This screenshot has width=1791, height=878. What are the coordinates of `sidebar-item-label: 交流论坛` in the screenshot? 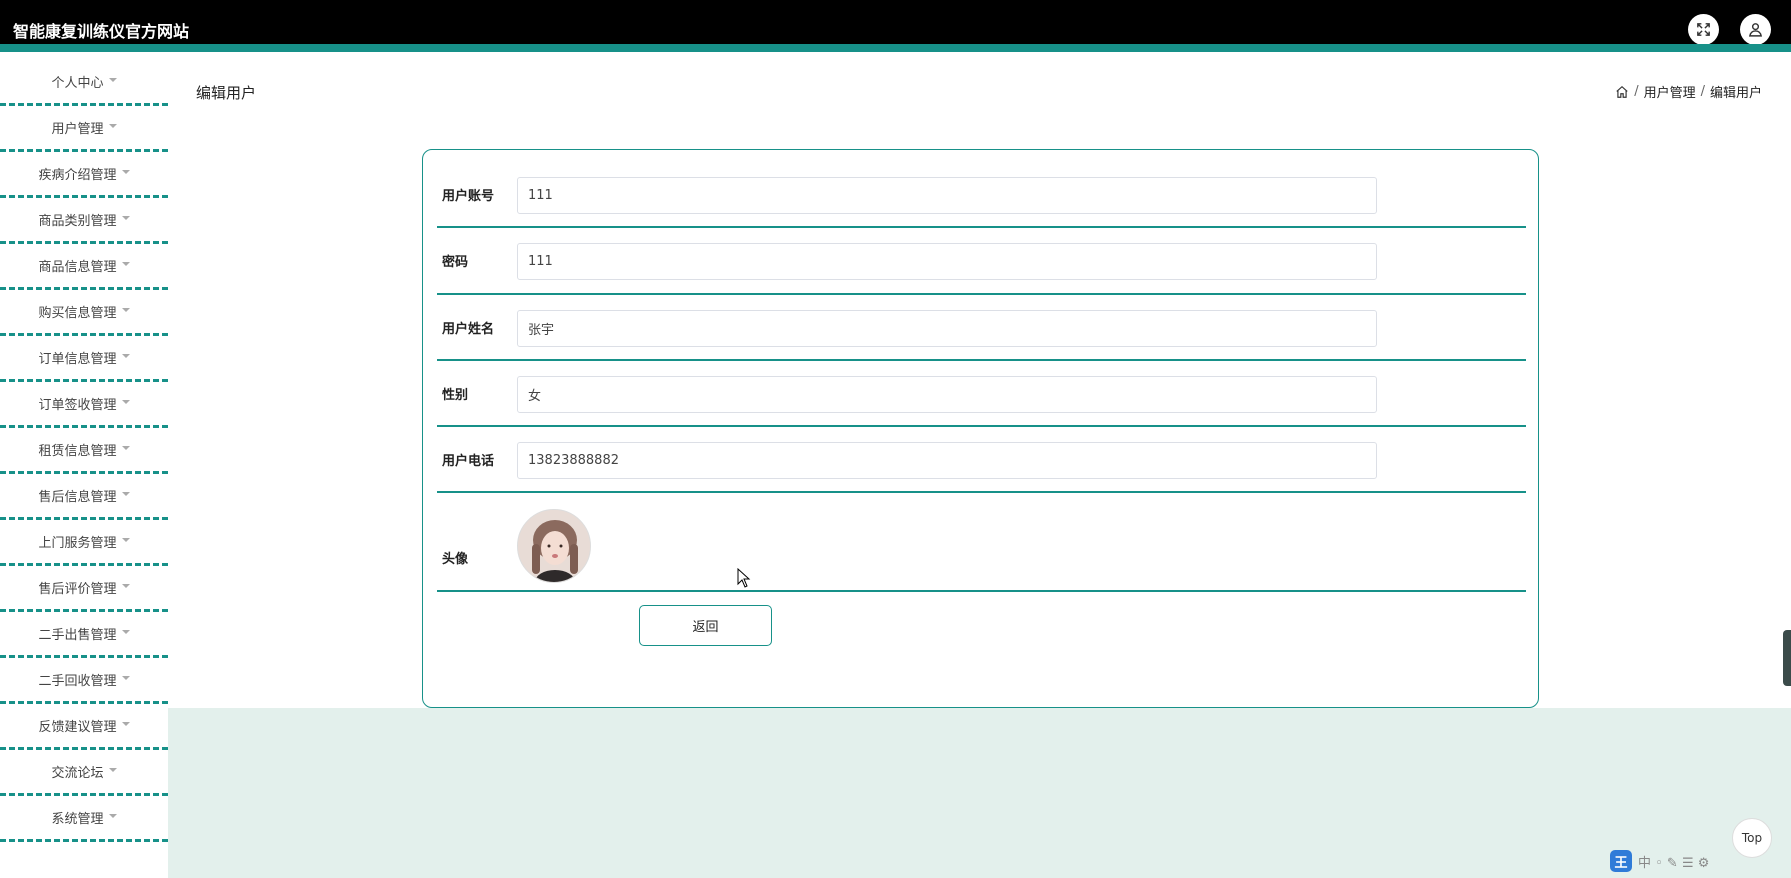 It's located at (77, 773).